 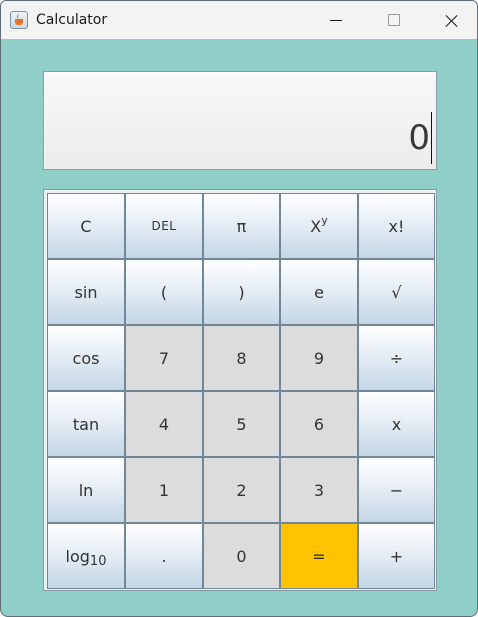 What do you see at coordinates (164, 358) in the screenshot?
I see `digit-7-button: 7` at bounding box center [164, 358].